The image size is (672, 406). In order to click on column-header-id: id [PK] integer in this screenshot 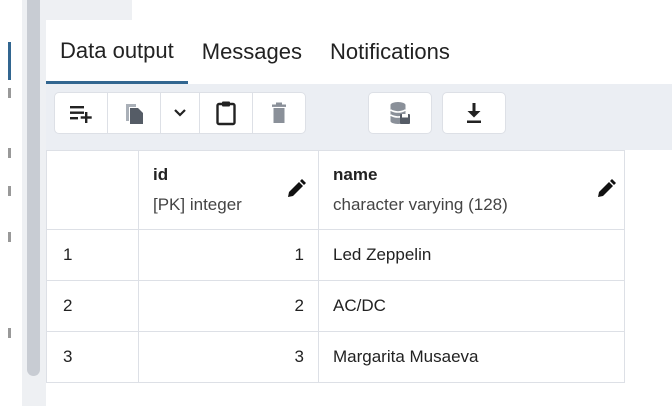, I will do `click(228, 190)`.